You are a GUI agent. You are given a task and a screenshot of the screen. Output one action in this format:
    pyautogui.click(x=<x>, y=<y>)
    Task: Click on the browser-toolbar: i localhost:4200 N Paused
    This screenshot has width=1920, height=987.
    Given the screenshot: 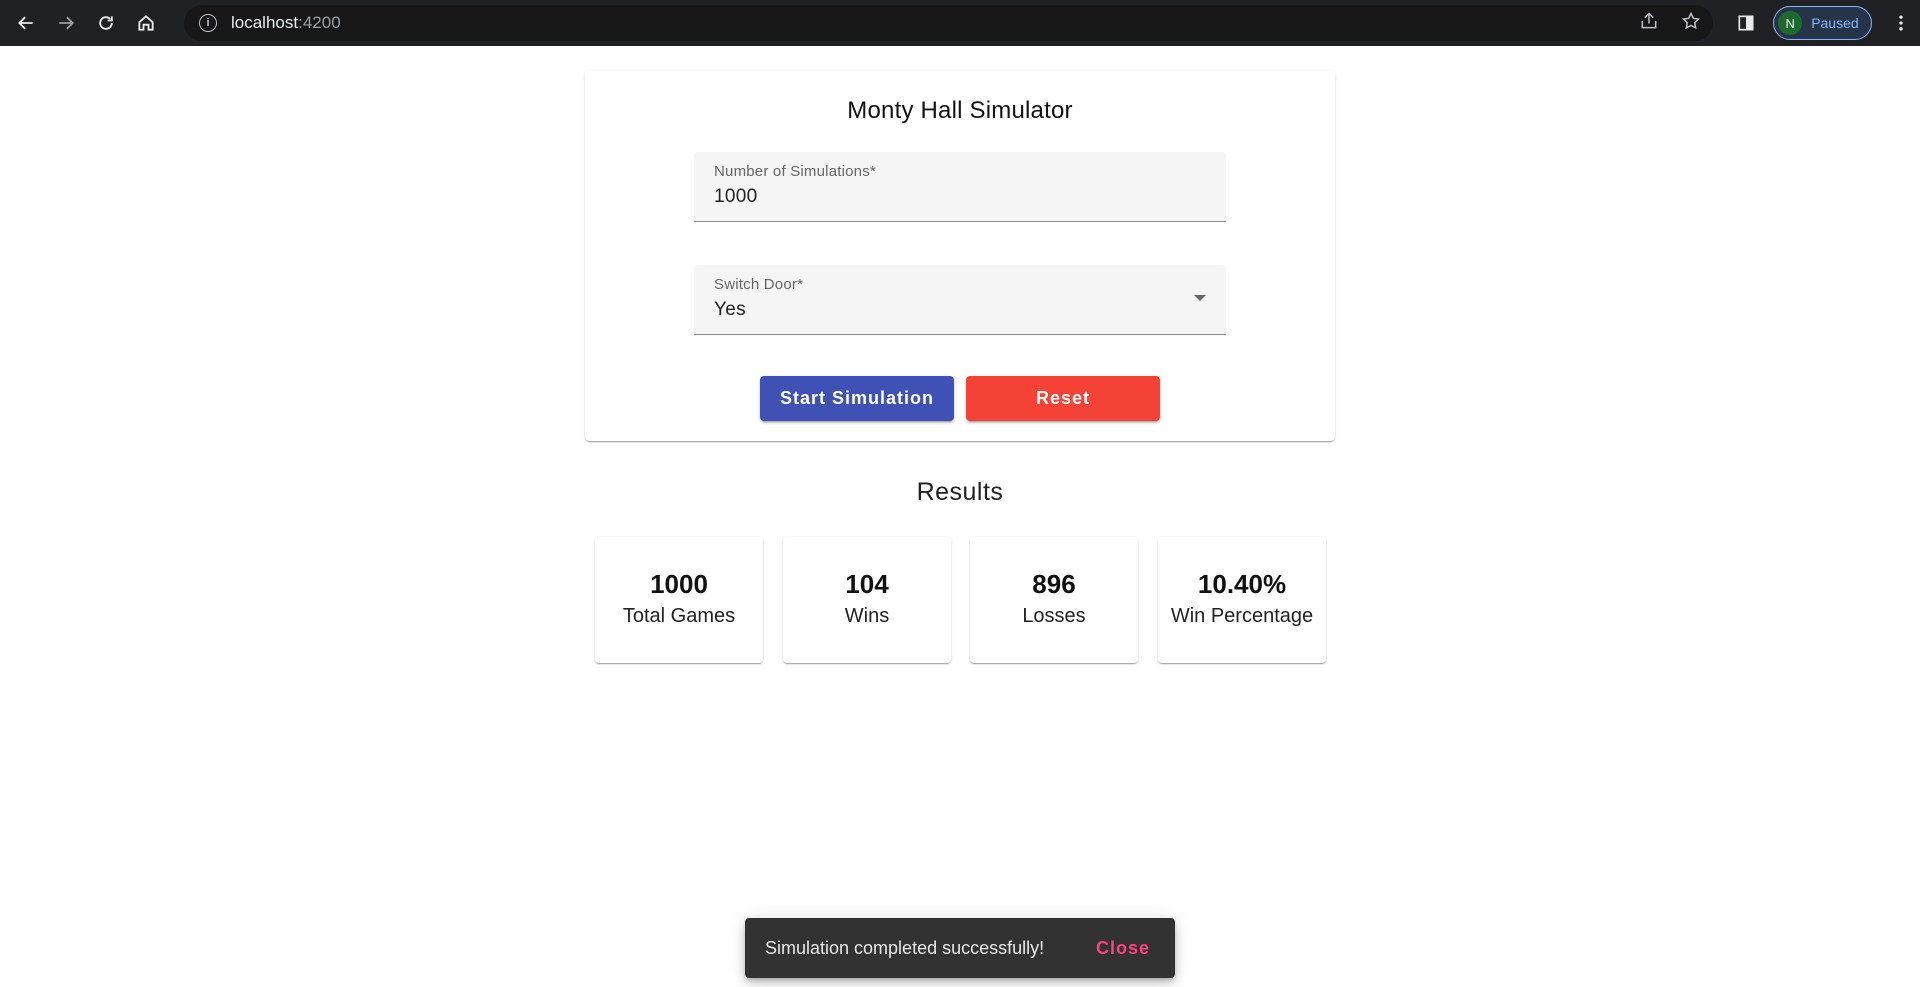 What is the action you would take?
    pyautogui.click(x=960, y=23)
    